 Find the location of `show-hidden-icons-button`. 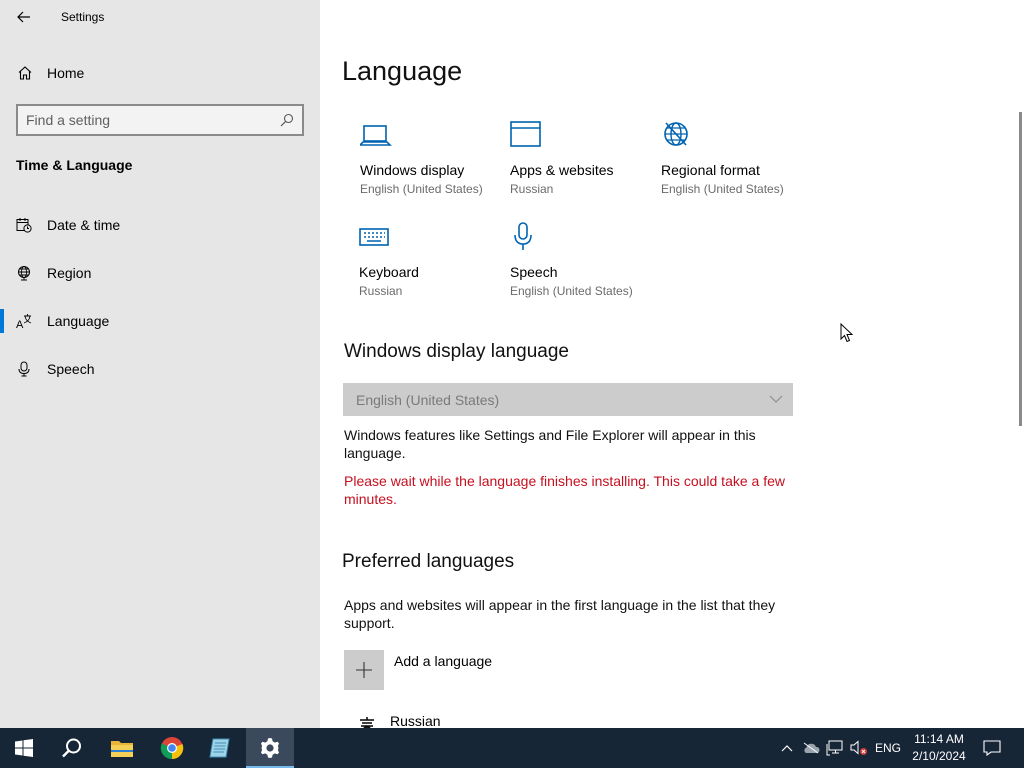

show-hidden-icons-button is located at coordinates (787, 748).